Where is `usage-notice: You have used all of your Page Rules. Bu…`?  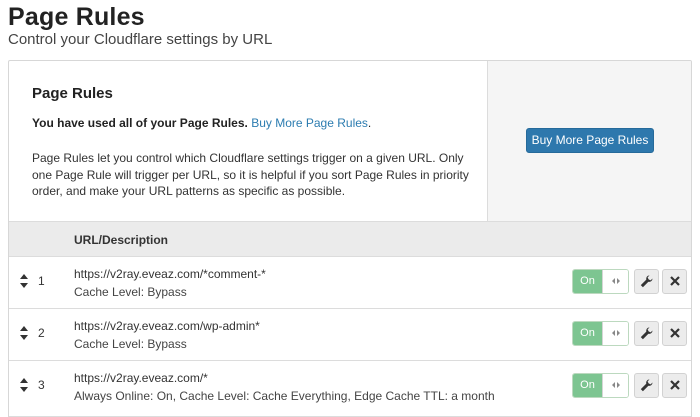
usage-notice: You have used all of your Page Rules. Bu… is located at coordinates (201, 123).